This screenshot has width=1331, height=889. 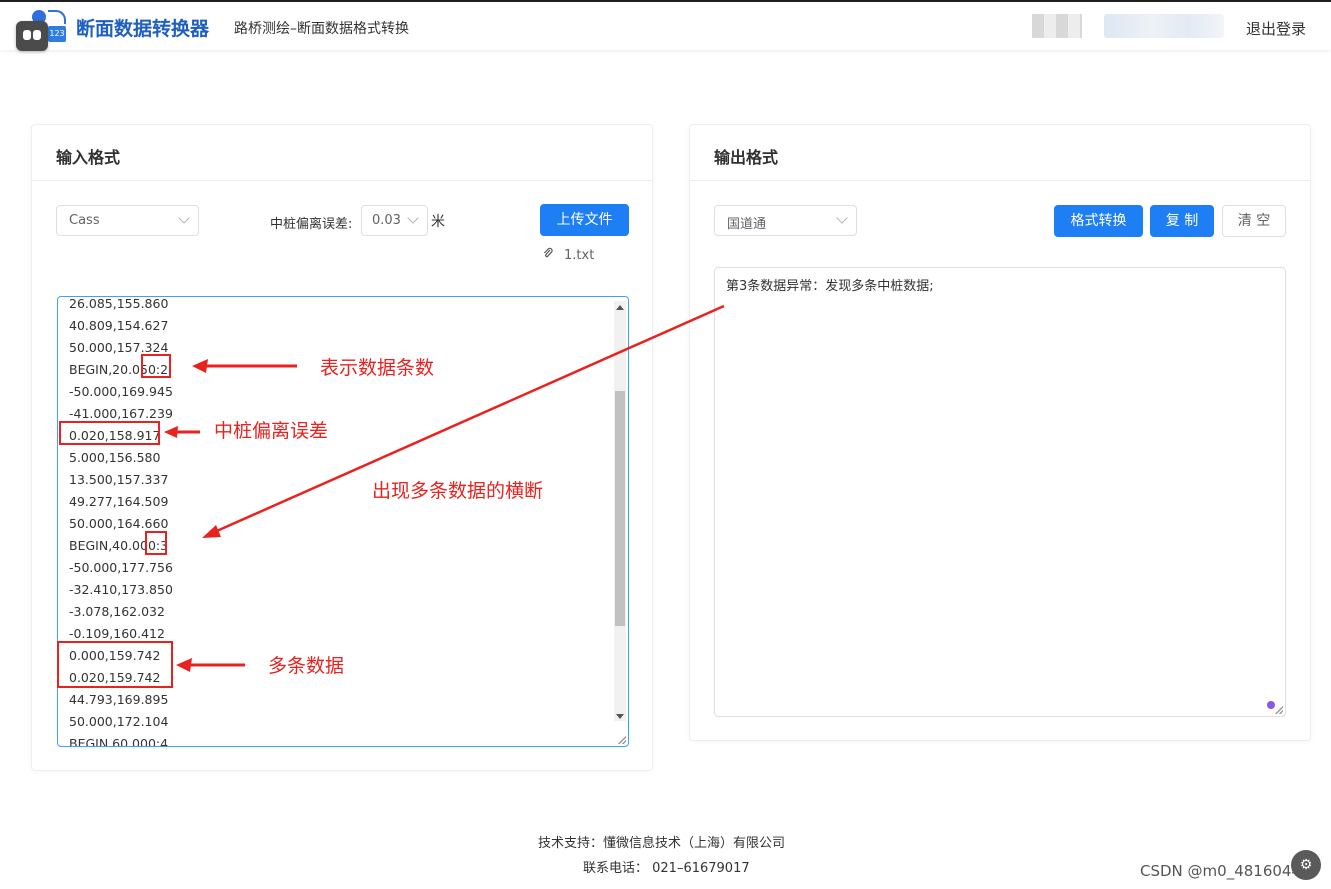 What do you see at coordinates (127, 220) in the screenshot?
I see `input-format-select: Cass` at bounding box center [127, 220].